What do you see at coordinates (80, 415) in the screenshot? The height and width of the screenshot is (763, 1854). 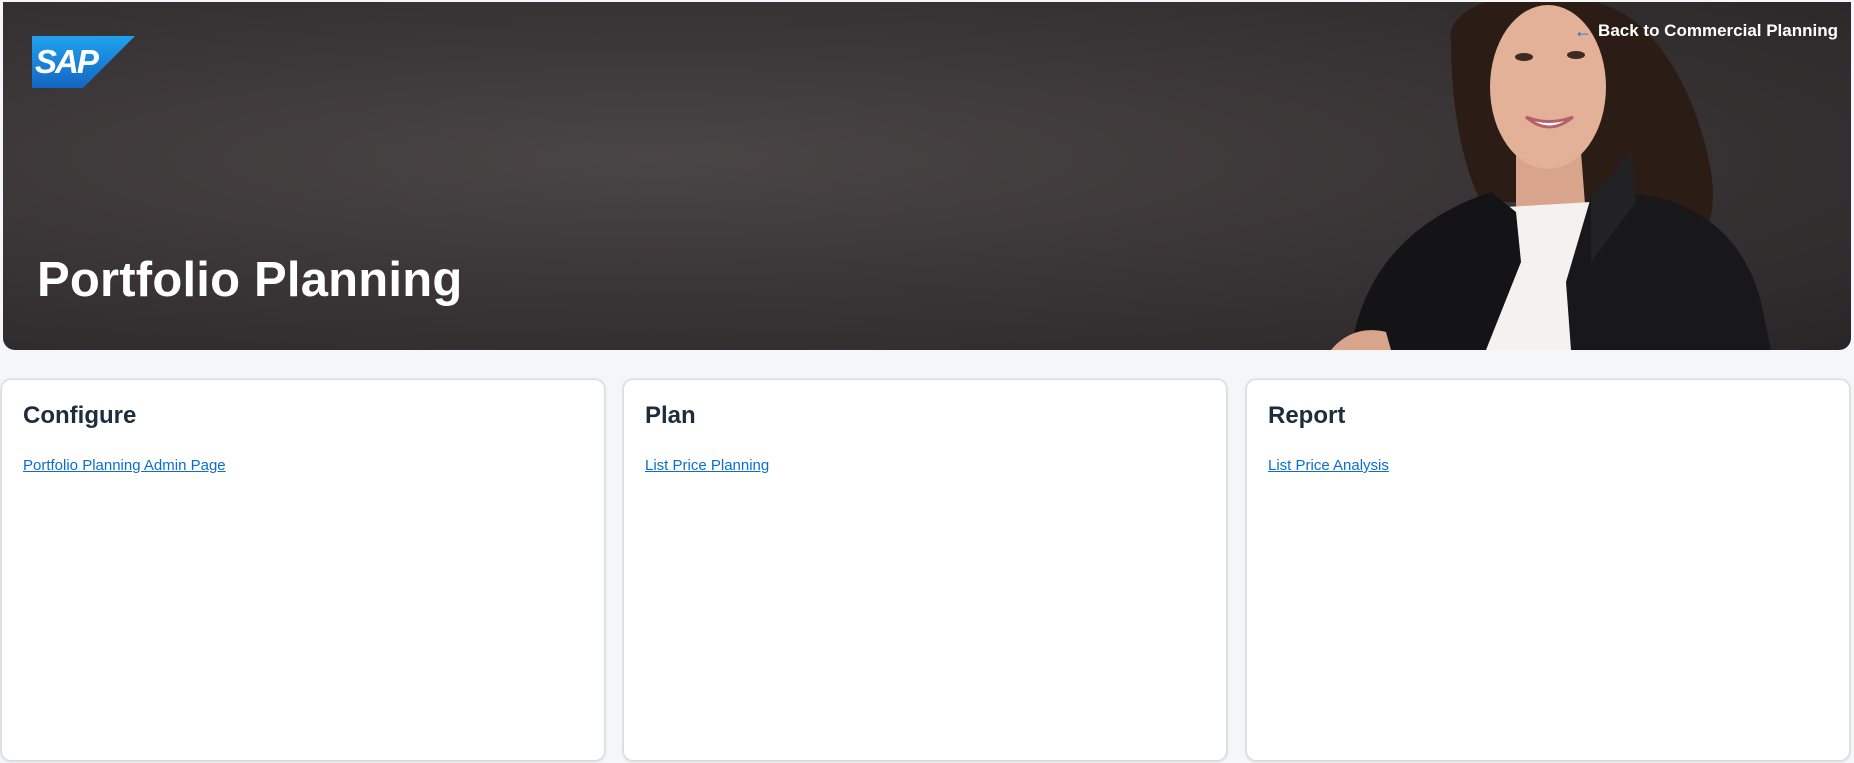 I see `card-title: Configure` at bounding box center [80, 415].